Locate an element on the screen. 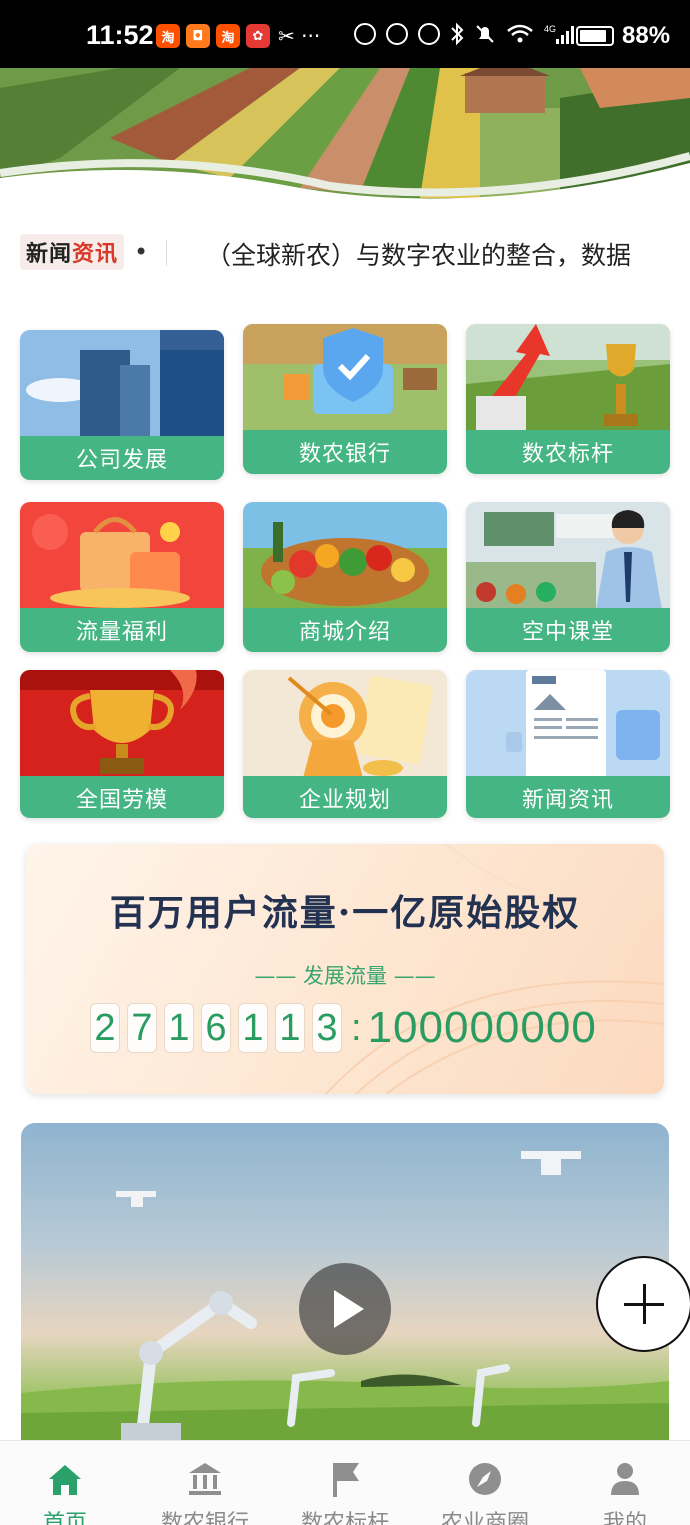 This screenshot has height=1525, width=690. menu-card-traffic-welfare: 流量福利 is located at coordinates (122, 577).